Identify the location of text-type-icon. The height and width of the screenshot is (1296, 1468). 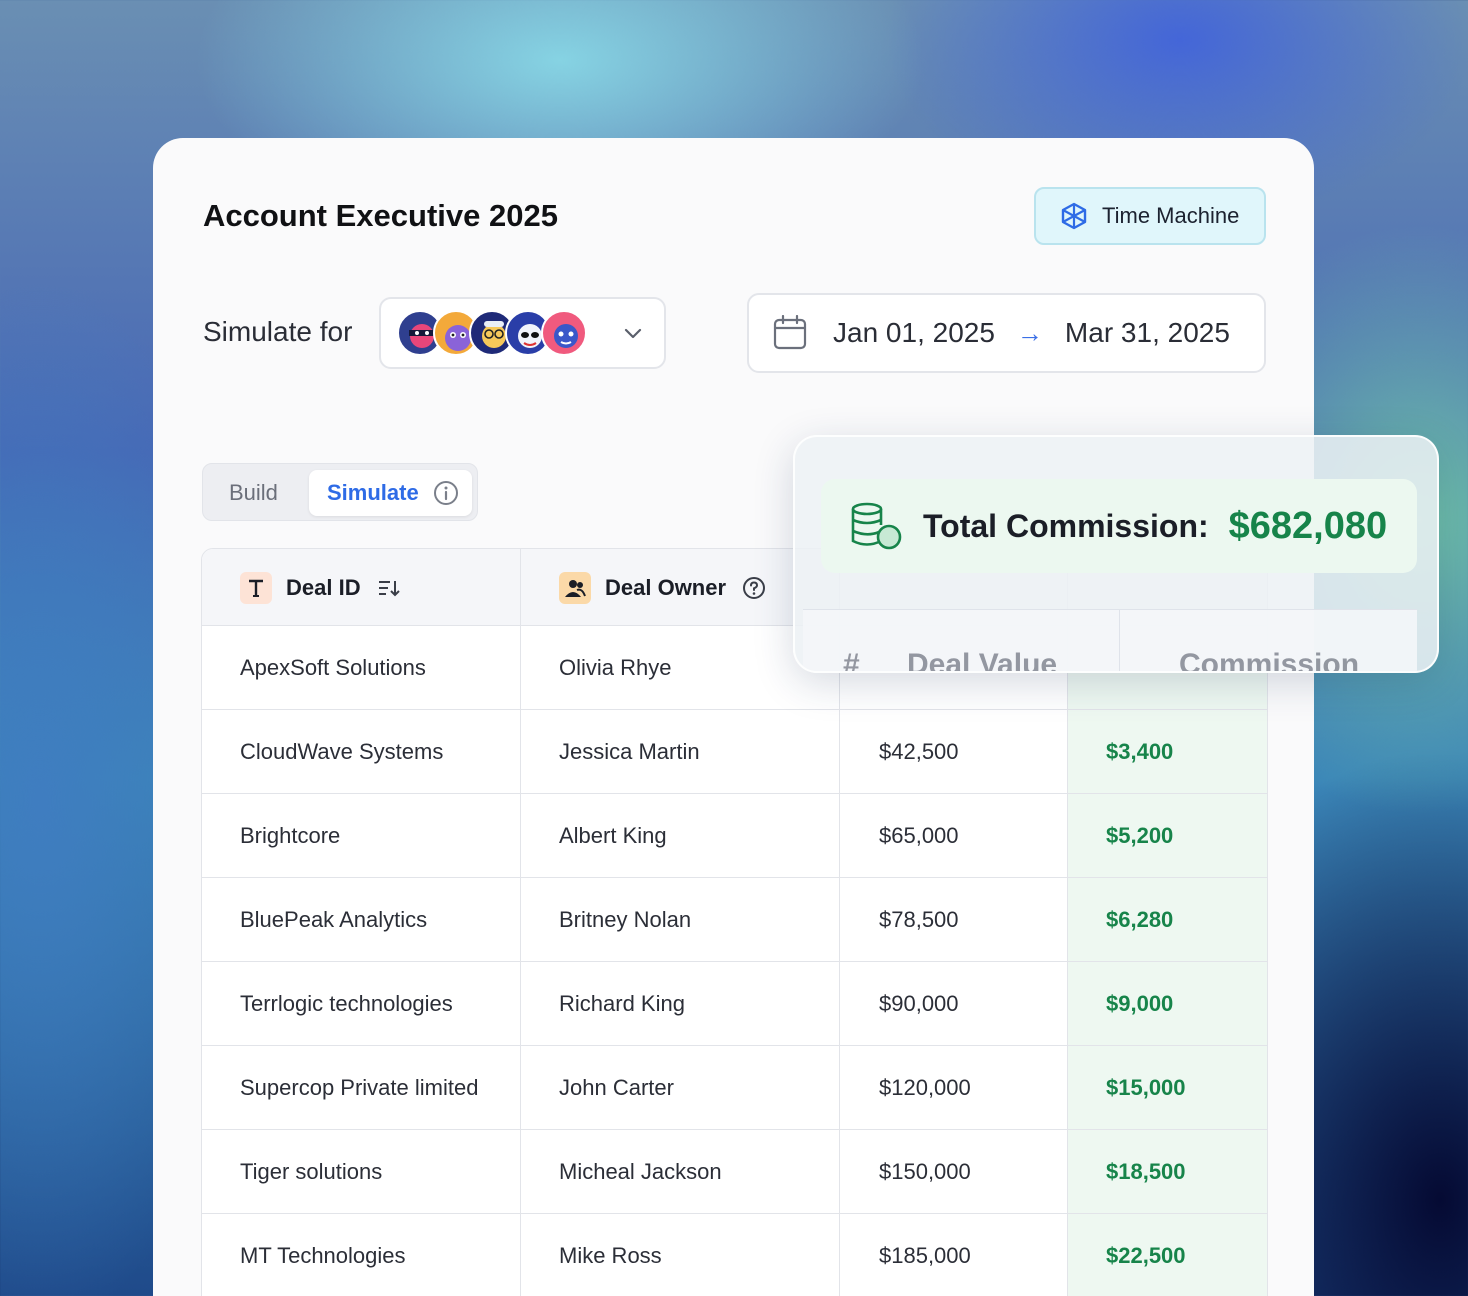
(256, 587).